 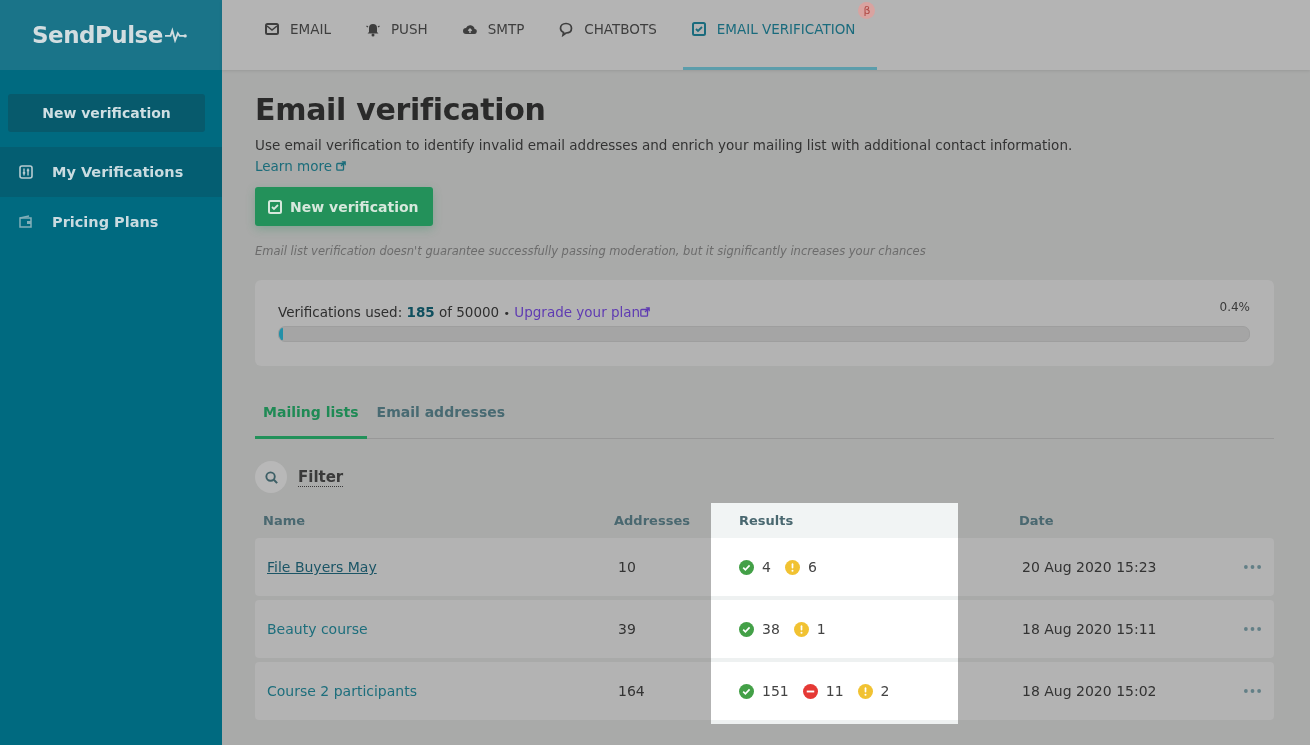 What do you see at coordinates (321, 477) in the screenshot?
I see `filter-link: Filter` at bounding box center [321, 477].